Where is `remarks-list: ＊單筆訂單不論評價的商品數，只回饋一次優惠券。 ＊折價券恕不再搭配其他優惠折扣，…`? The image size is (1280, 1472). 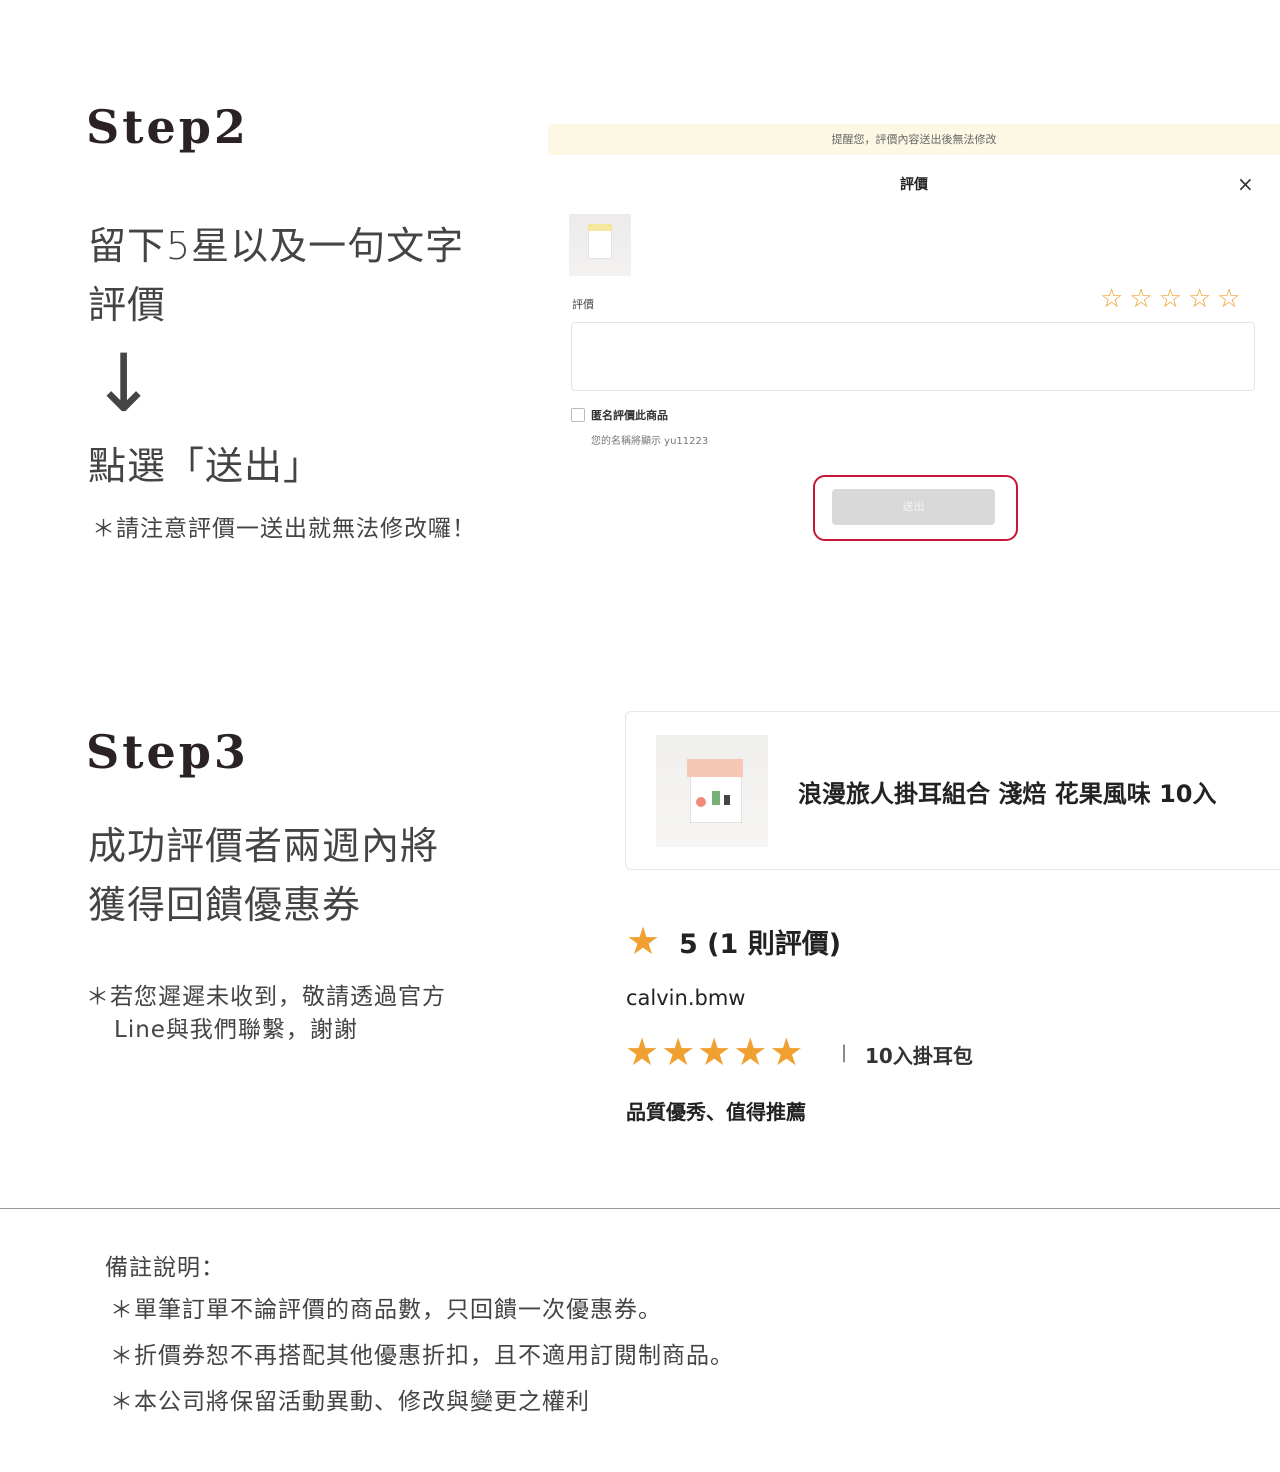
remarks-list: ＊單筆訂單不論評價的商品數，只回饋一次優惠券。 ＊折價券恕不再搭配其他優惠折扣，… is located at coordinates (422, 1359).